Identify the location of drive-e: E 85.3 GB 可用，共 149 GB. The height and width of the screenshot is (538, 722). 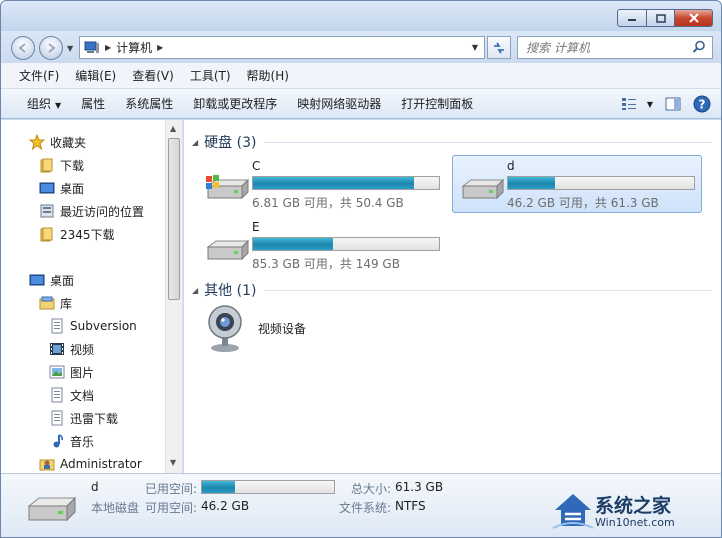
(323, 246).